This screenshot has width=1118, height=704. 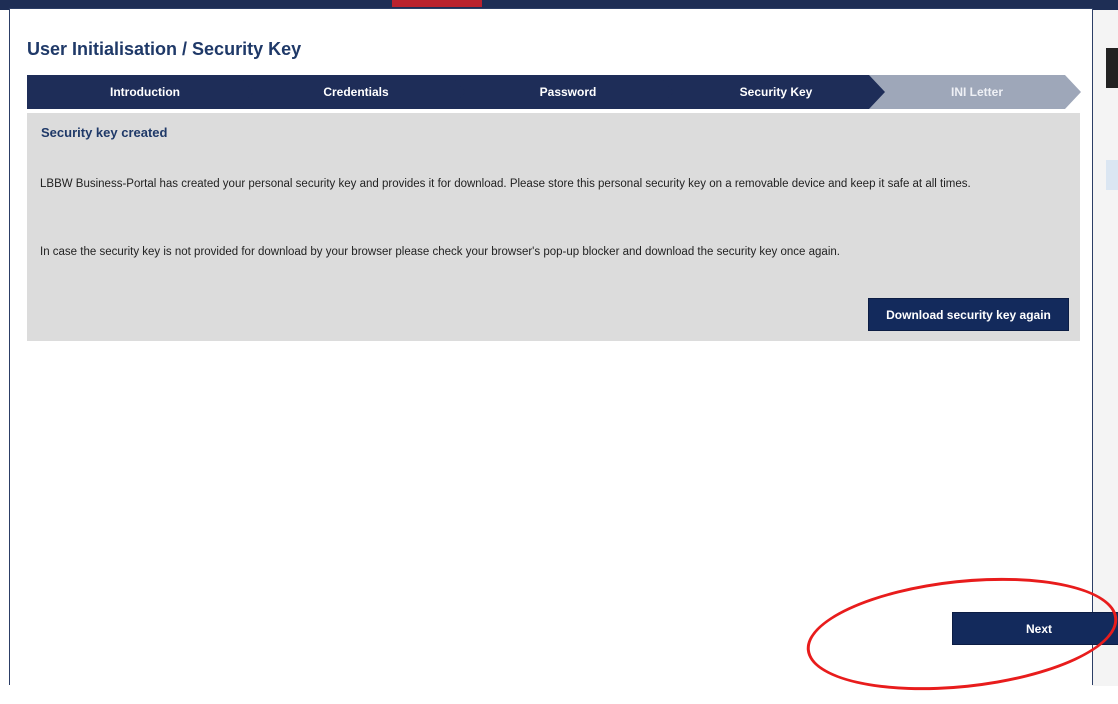 I want to click on step-label: Credentials, so click(x=356, y=92).